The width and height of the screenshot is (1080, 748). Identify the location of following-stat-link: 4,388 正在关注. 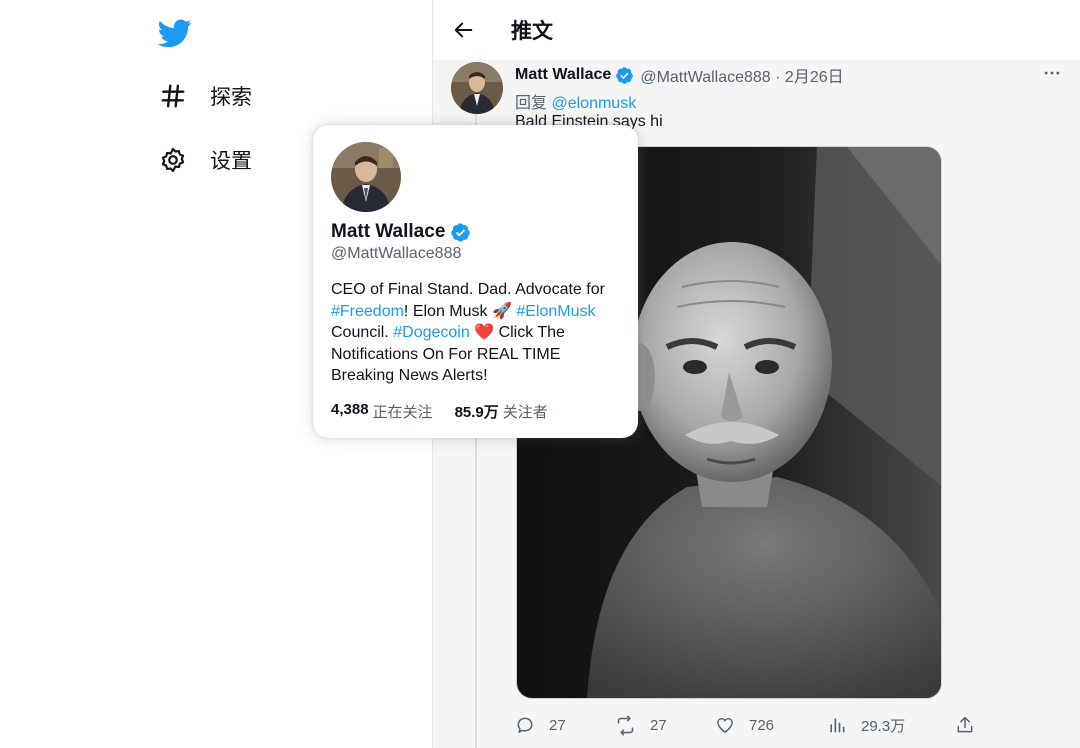
(382, 411).